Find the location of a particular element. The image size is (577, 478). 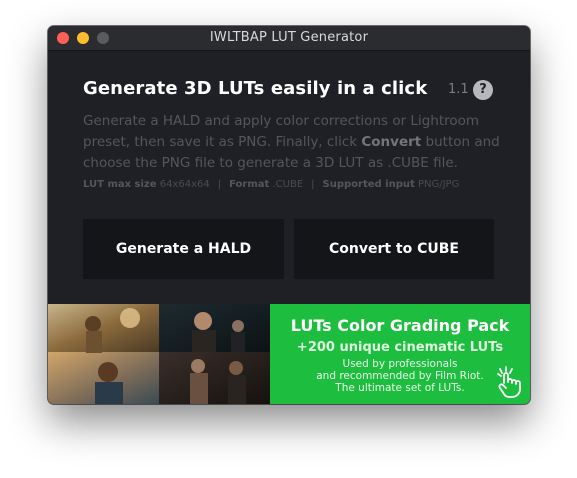

title-bar: IWLTBAP LUT Generator is located at coordinates (289, 38).